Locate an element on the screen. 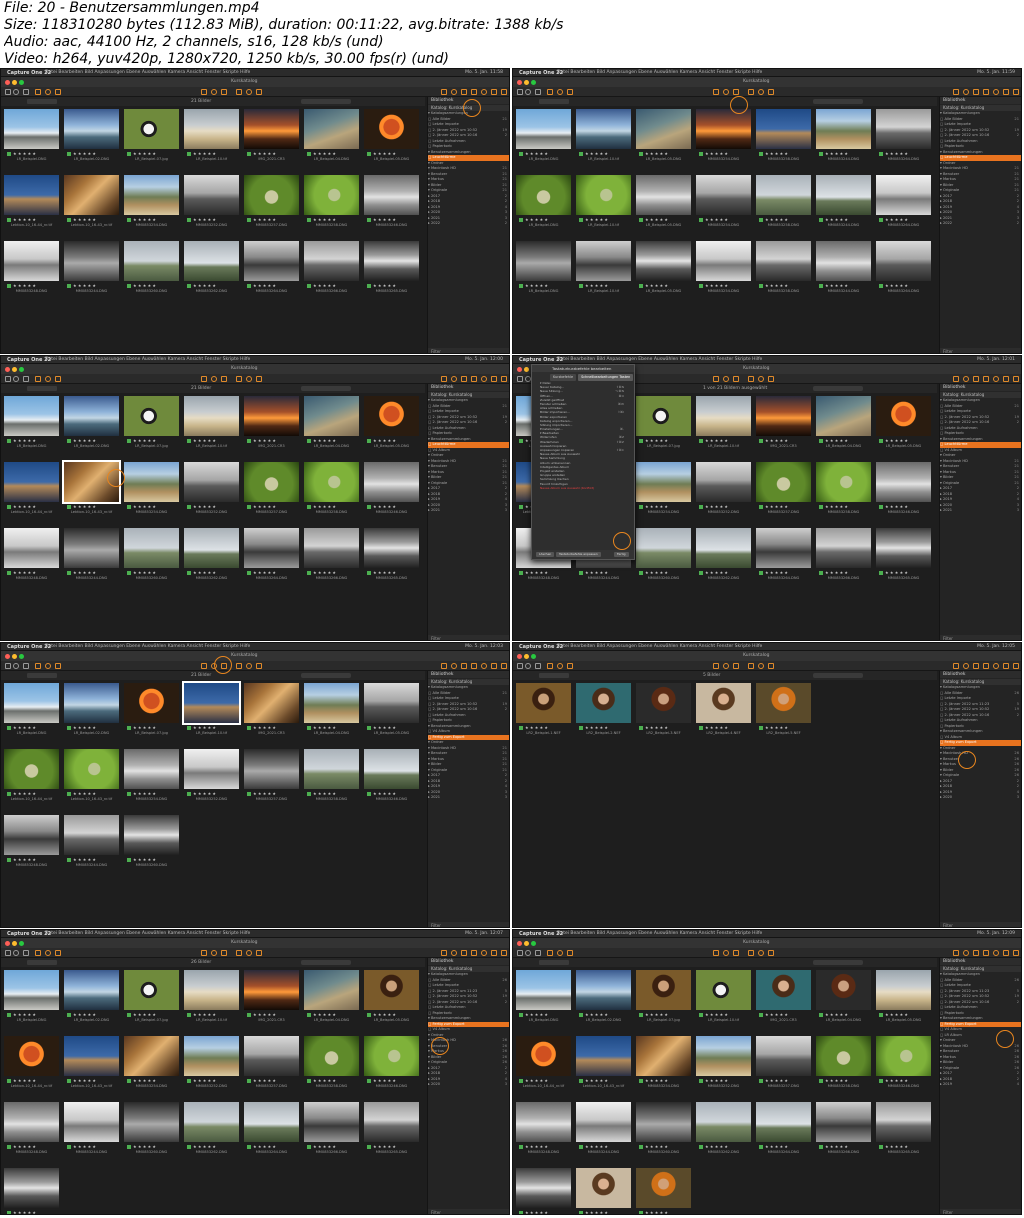 This screenshot has width=1024, height=1218. thumbnail: ★ ★ ★ ★ ★LR_Beispiel-02.DNG is located at coordinates (91, 137).